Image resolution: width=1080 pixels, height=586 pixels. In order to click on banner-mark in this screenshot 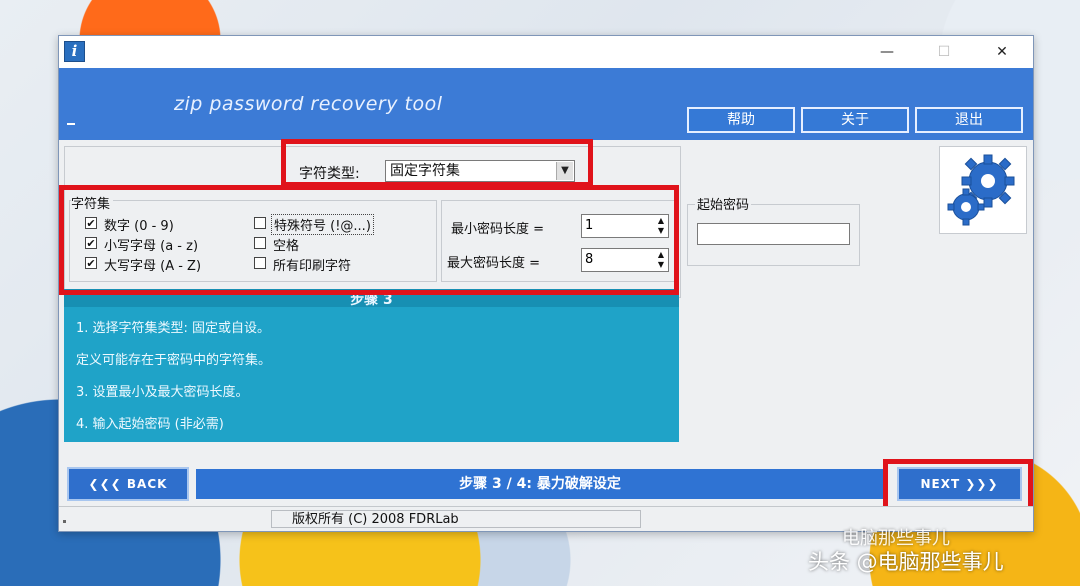, I will do `click(71, 124)`.